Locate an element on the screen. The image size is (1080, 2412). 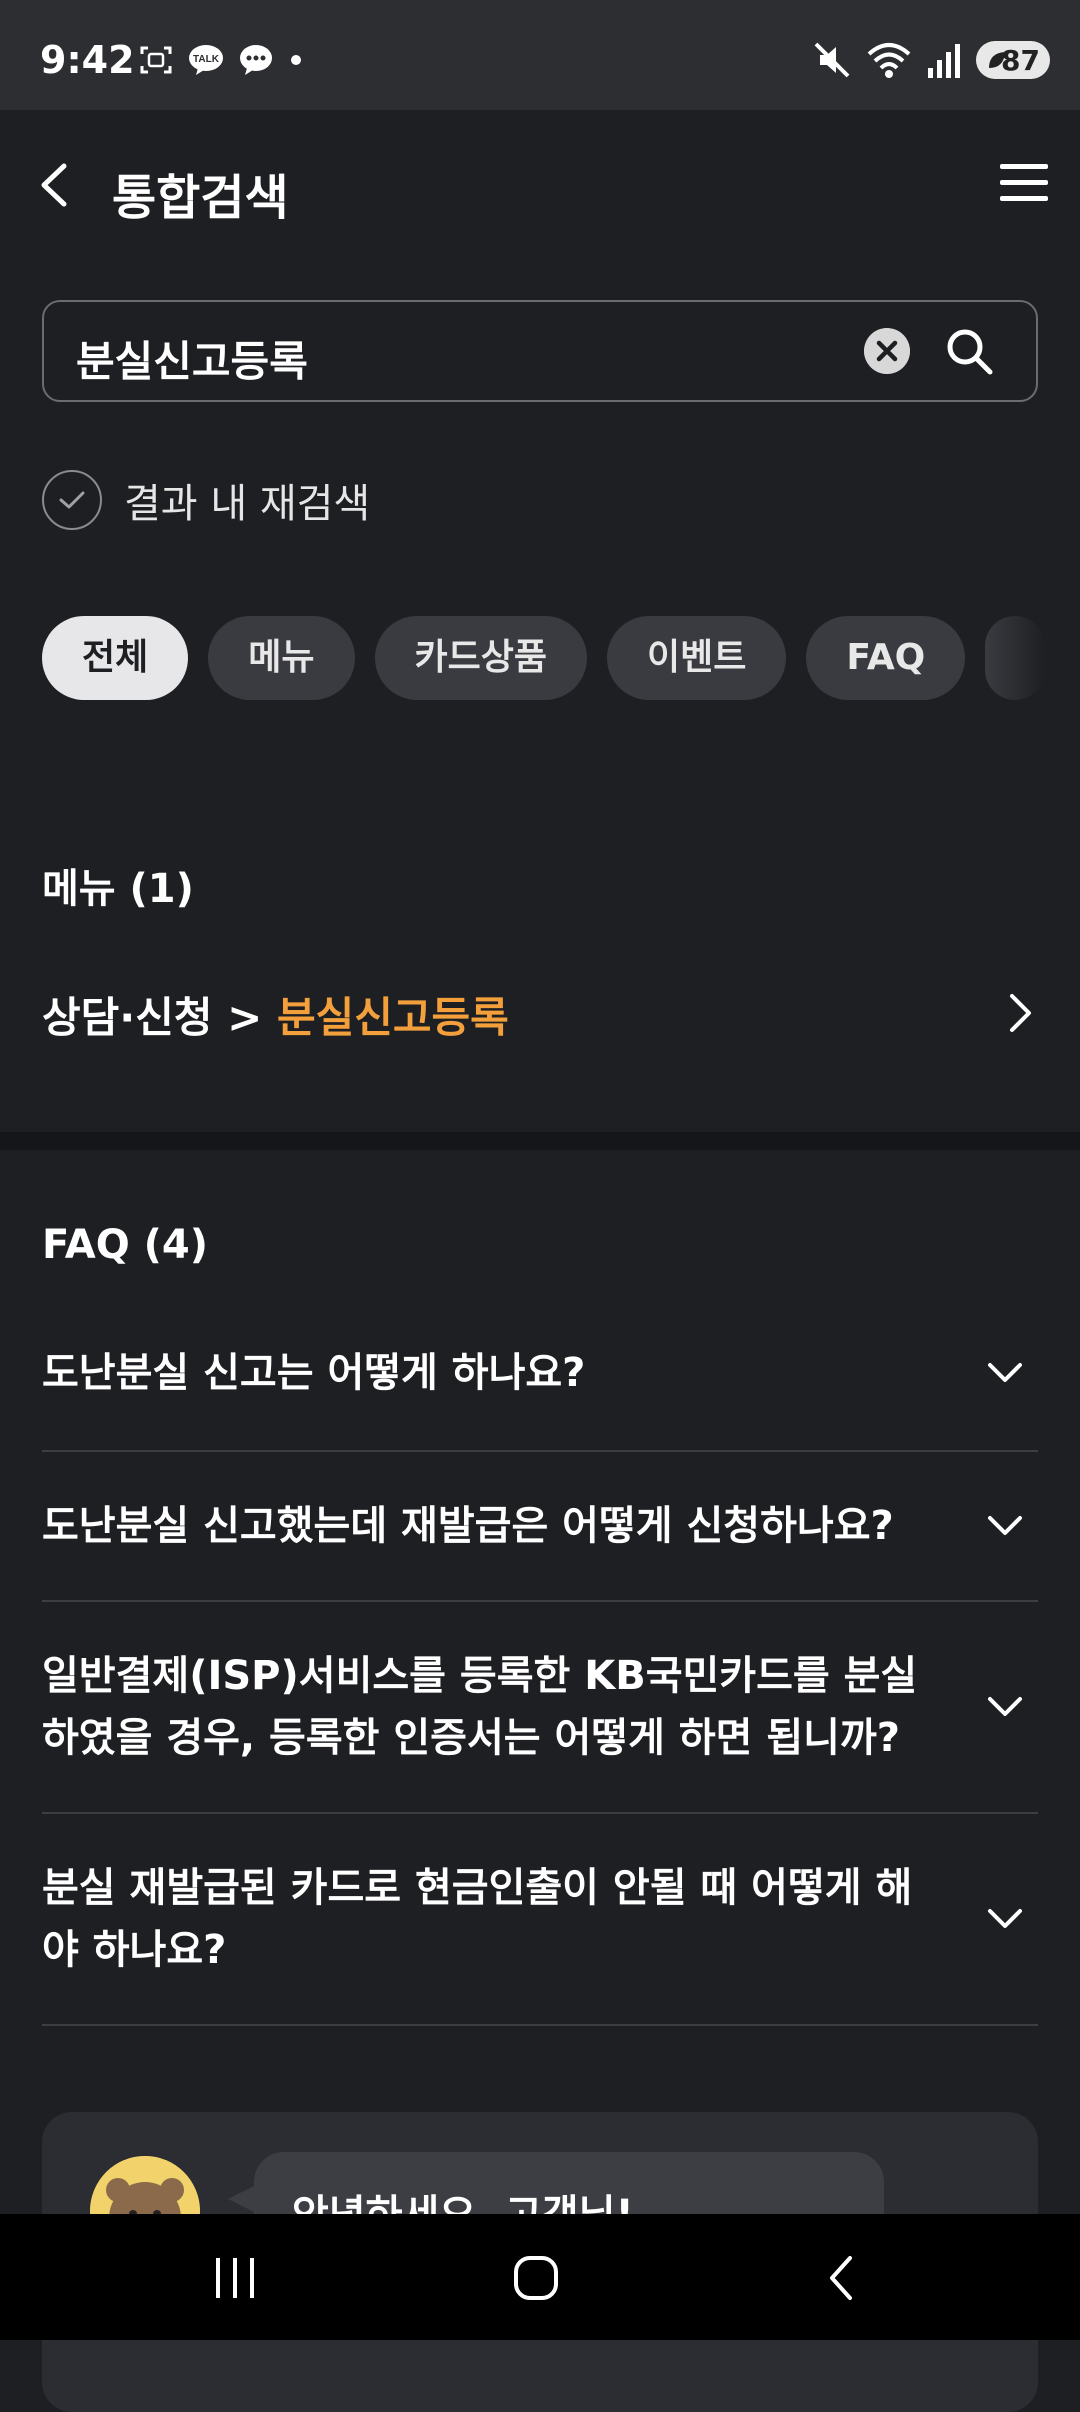
tab-more-partial is located at coordinates (1015, 658).